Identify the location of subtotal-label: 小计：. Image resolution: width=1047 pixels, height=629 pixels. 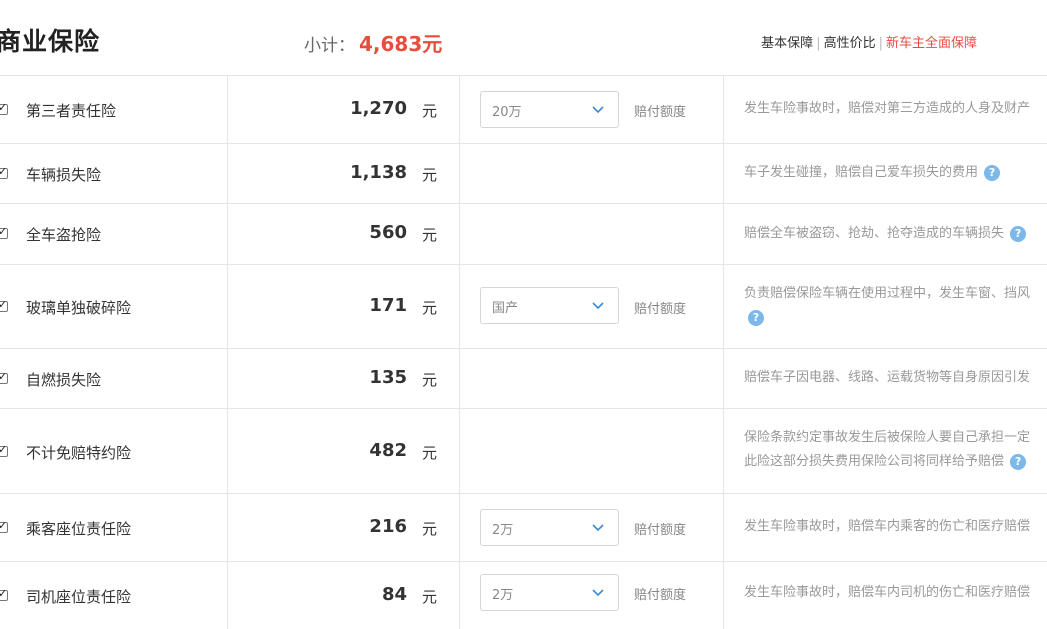
(329, 46).